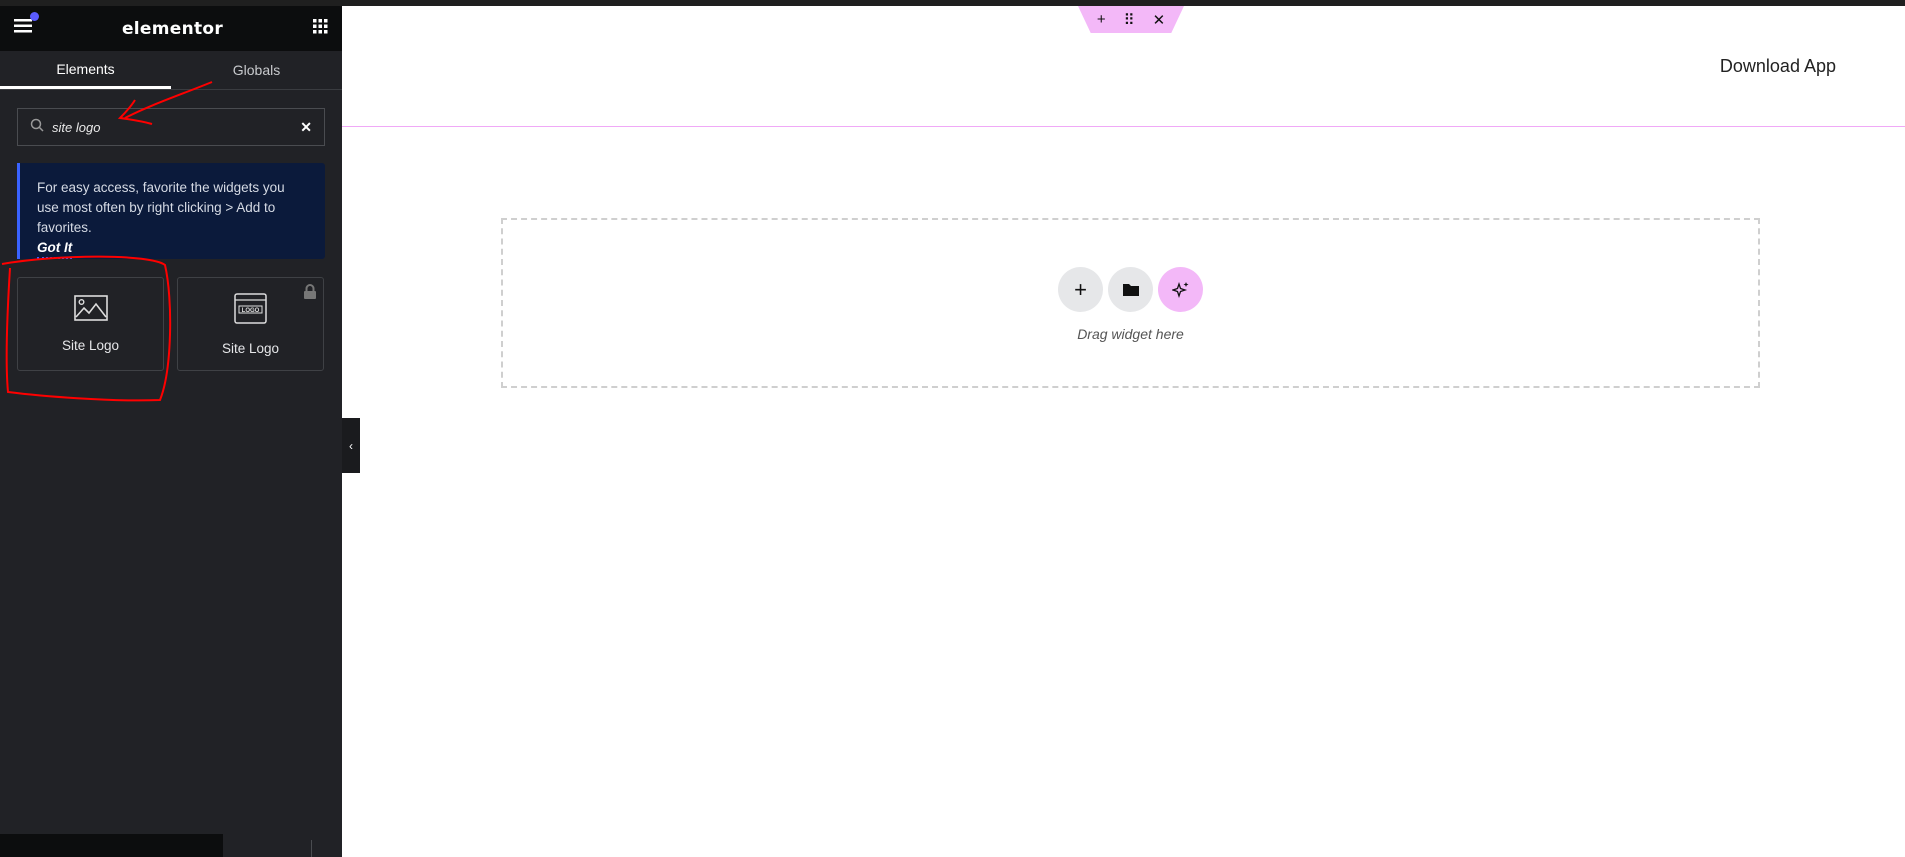  What do you see at coordinates (310, 293) in the screenshot?
I see `lock-icon` at bounding box center [310, 293].